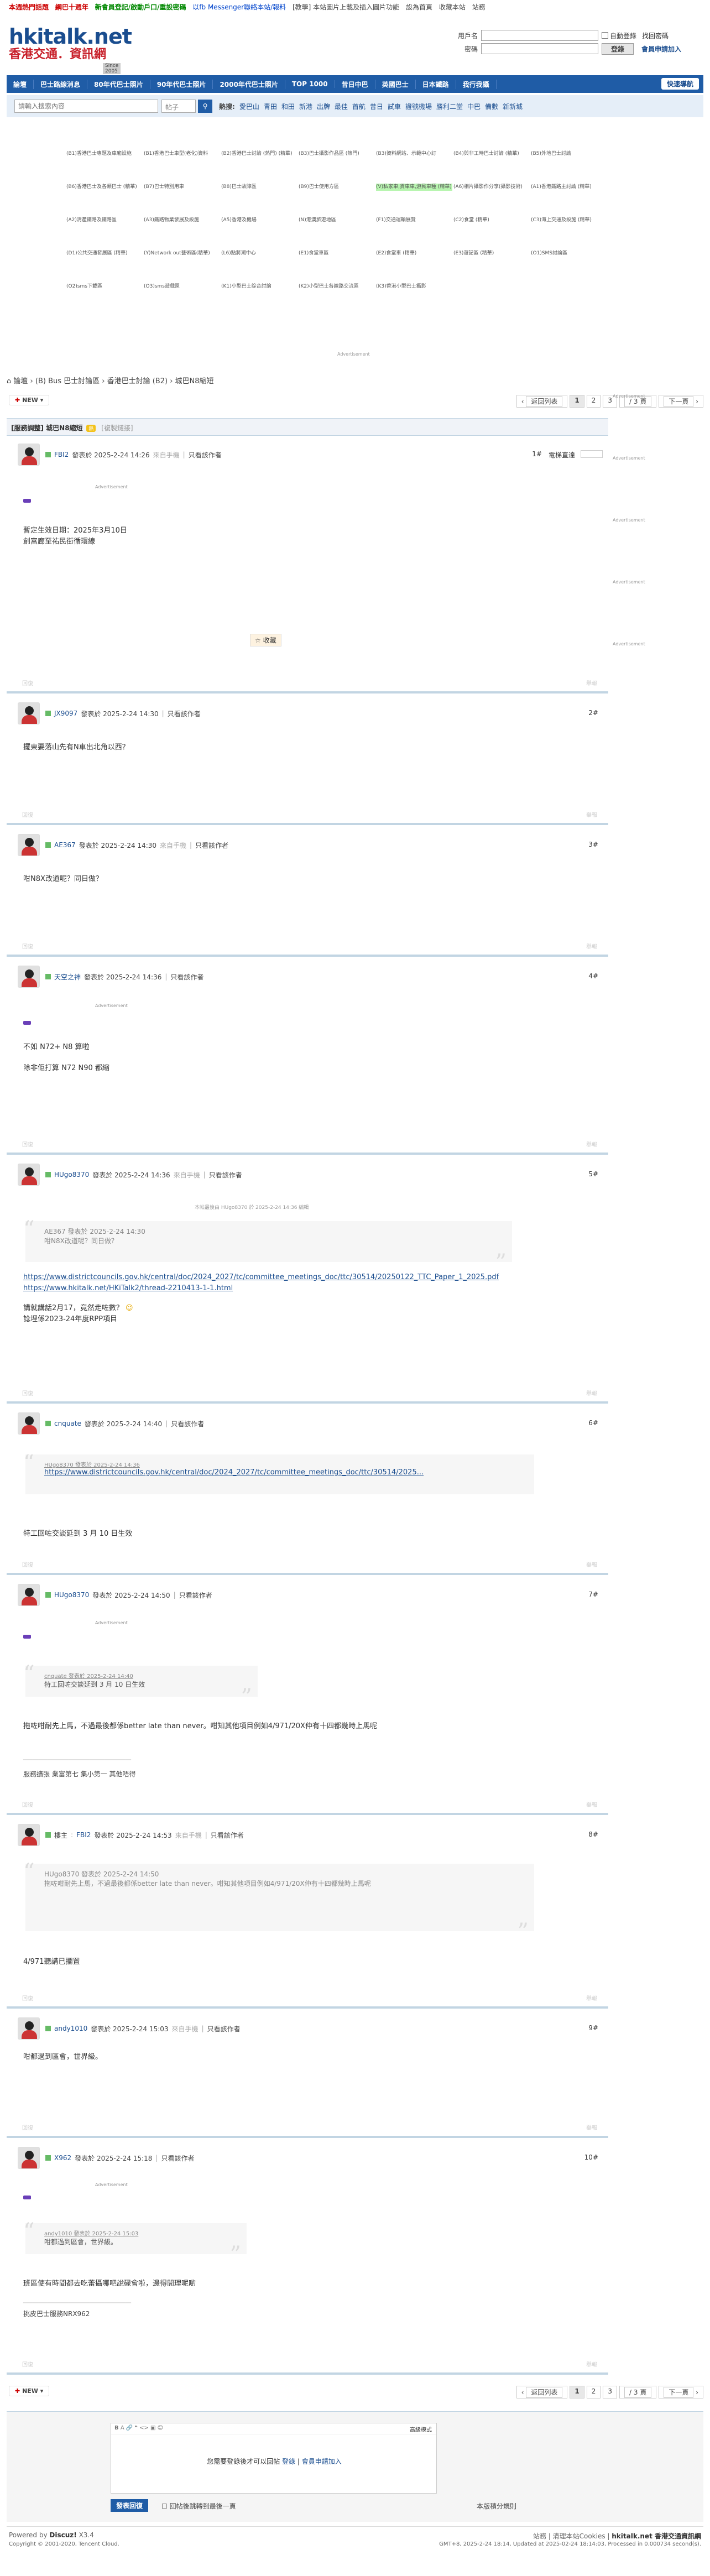 The height and width of the screenshot is (2576, 710). What do you see at coordinates (29, 400) in the screenshot?
I see `new-thread-button: ✚ NEW ▾` at bounding box center [29, 400].